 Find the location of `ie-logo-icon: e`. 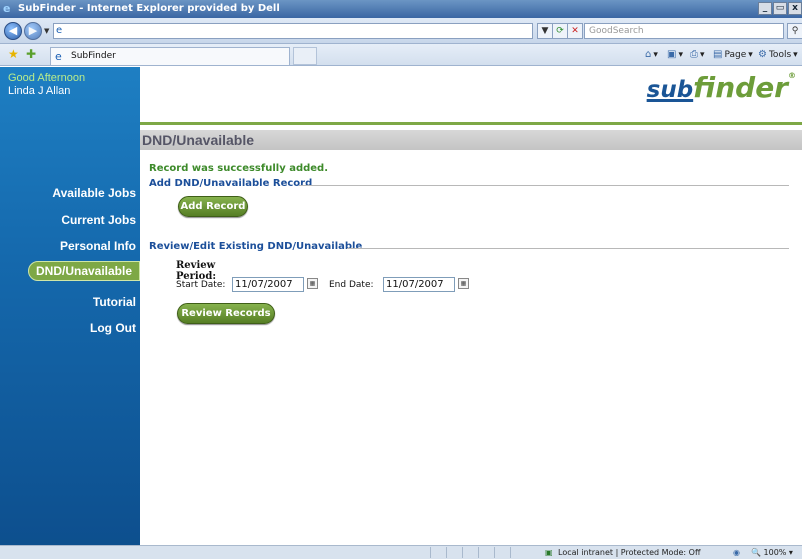

ie-logo-icon: e is located at coordinates (7, 8).